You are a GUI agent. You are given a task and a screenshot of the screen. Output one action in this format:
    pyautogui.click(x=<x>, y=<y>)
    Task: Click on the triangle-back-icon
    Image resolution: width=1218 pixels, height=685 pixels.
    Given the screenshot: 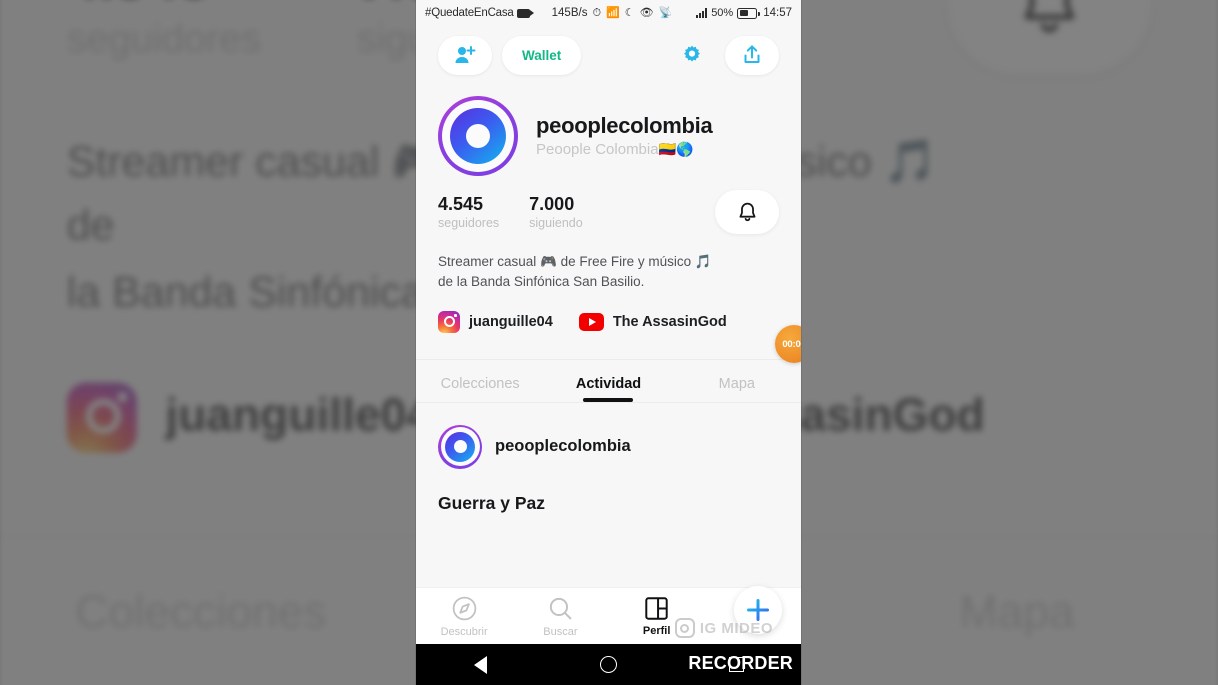 What is the action you would take?
    pyautogui.click(x=480, y=664)
    